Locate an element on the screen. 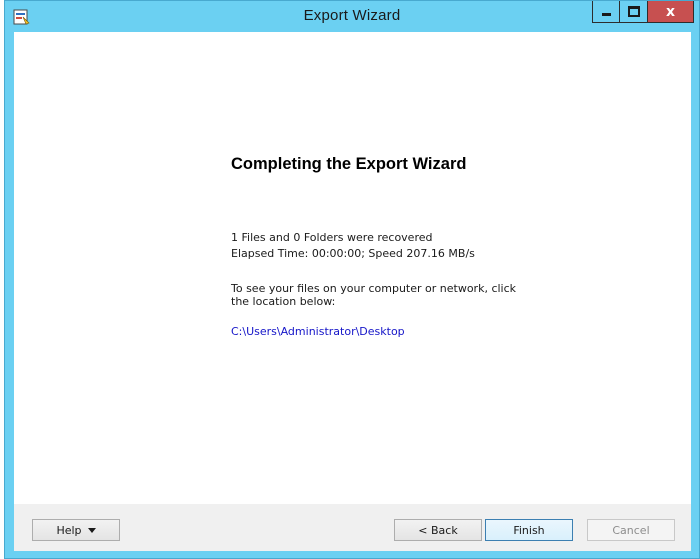 The image size is (700, 559). instruction-line-2: the location below: is located at coordinates (283, 301).